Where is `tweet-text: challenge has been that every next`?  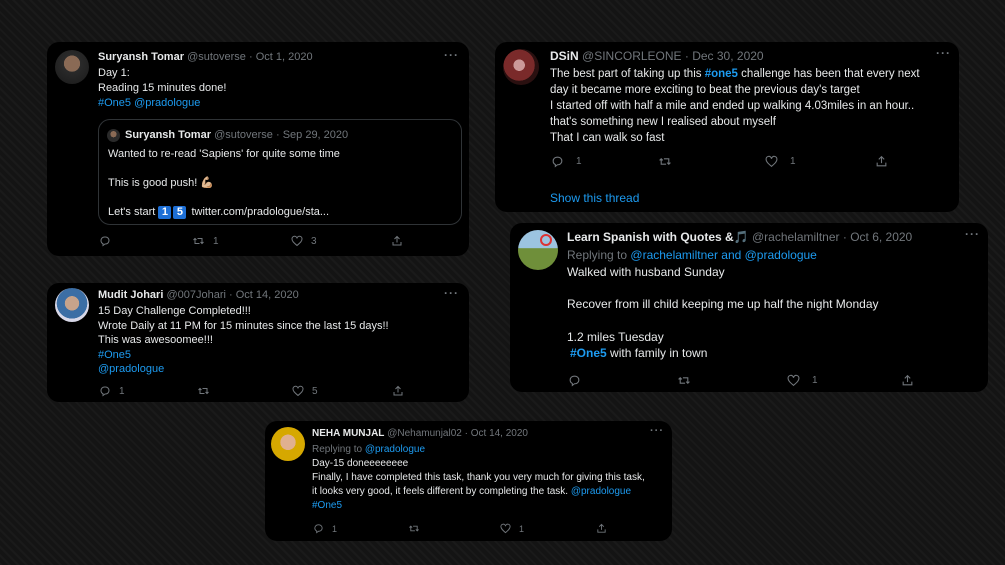
tweet-text: challenge has been that every next is located at coordinates (830, 74).